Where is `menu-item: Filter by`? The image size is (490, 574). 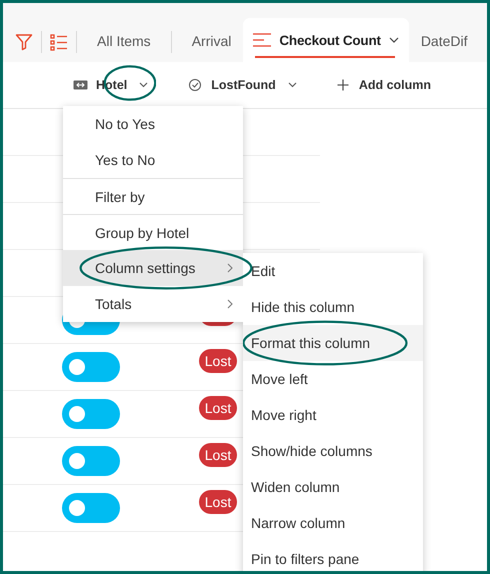 menu-item: Filter by is located at coordinates (153, 196).